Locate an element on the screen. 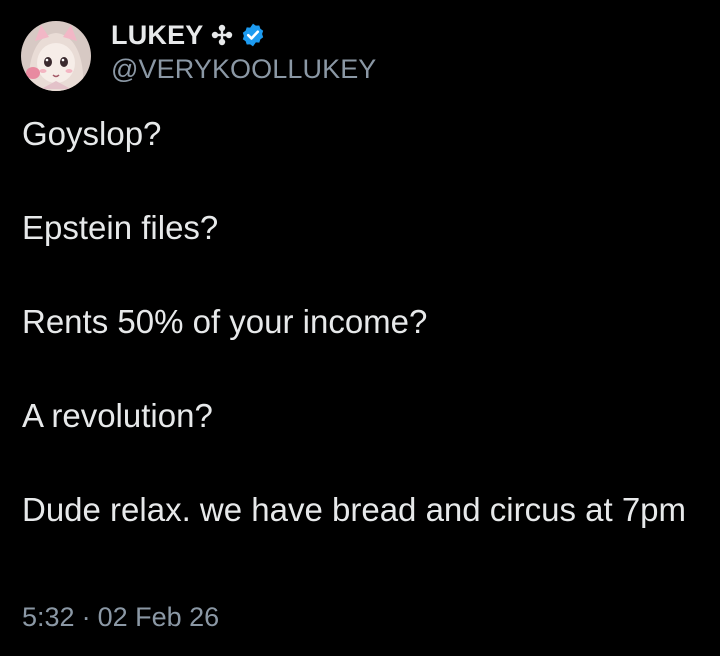 This screenshot has height=656, width=720. display-name: LUKEY is located at coordinates (188, 35).